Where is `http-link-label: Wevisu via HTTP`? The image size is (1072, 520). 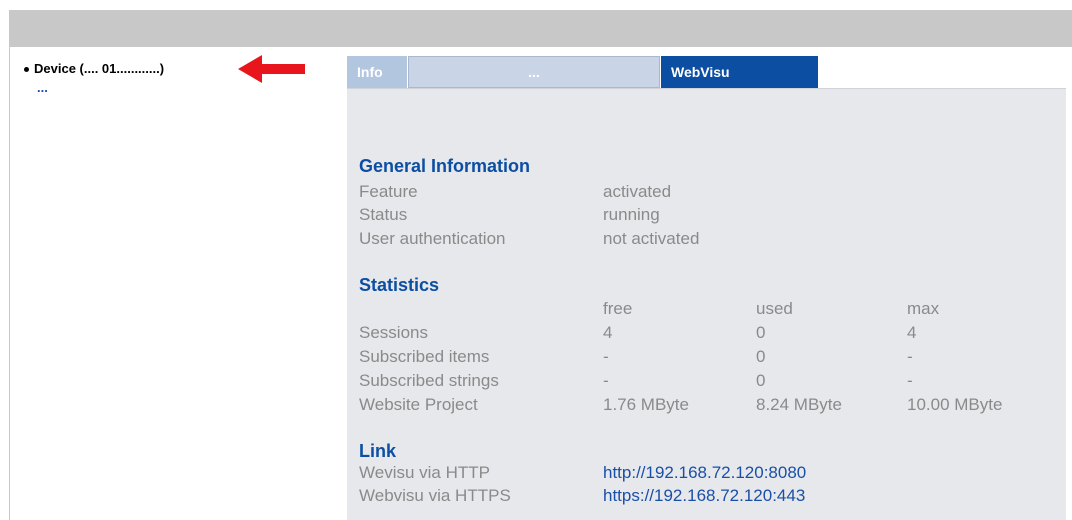 http-link-label: Wevisu via HTTP is located at coordinates (424, 472).